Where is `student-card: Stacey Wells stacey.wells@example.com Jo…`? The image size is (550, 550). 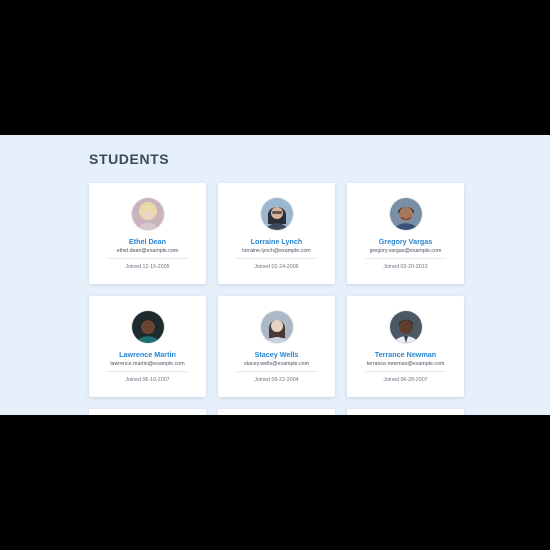 student-card: Stacey Wells stacey.wells@example.com Jo… is located at coordinates (276, 346).